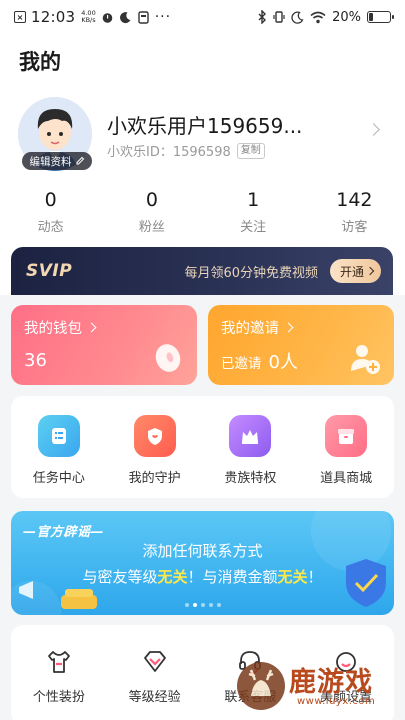 The height and width of the screenshot is (720, 405). I want to click on tool-label: 道具商城, so click(346, 478).